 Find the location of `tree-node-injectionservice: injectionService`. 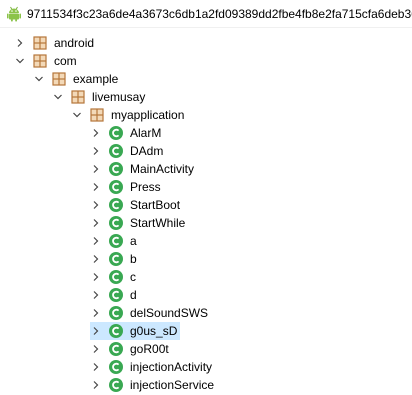

tree-node-injectionservice: injectionService is located at coordinates (153, 385).